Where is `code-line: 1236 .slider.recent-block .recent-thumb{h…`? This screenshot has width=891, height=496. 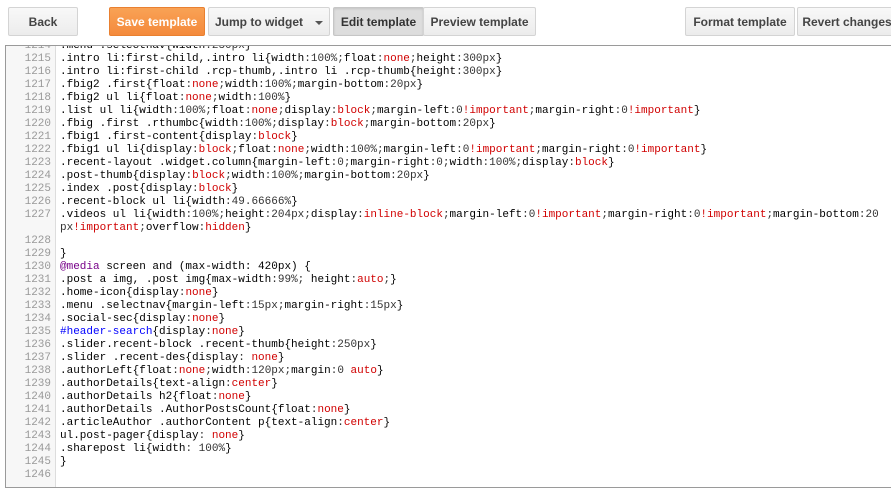 code-line: 1236 .slider.recent-block .recent-thumb{h… is located at coordinates (448, 345).